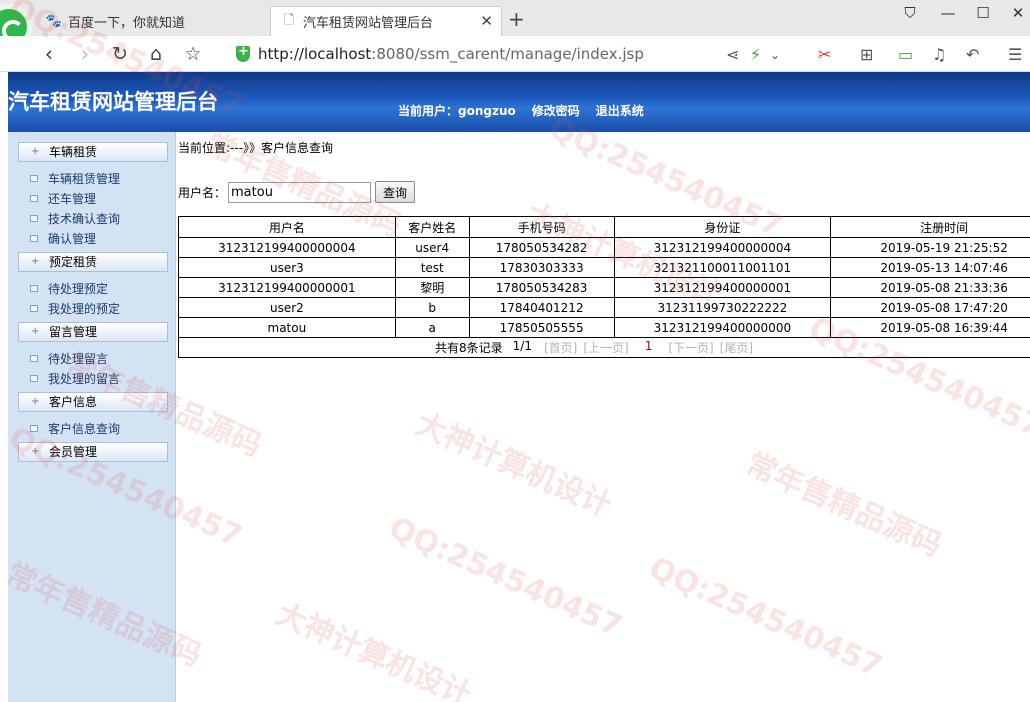 The height and width of the screenshot is (702, 1030). I want to click on search-label: 用户名：, so click(202, 192).